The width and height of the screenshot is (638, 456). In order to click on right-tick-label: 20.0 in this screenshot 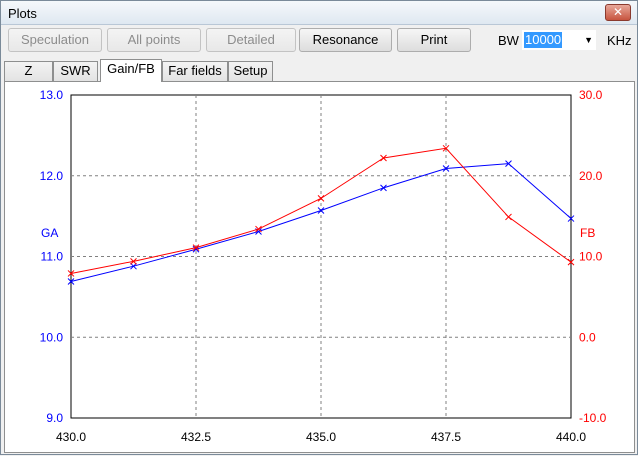, I will do `click(591, 176)`.